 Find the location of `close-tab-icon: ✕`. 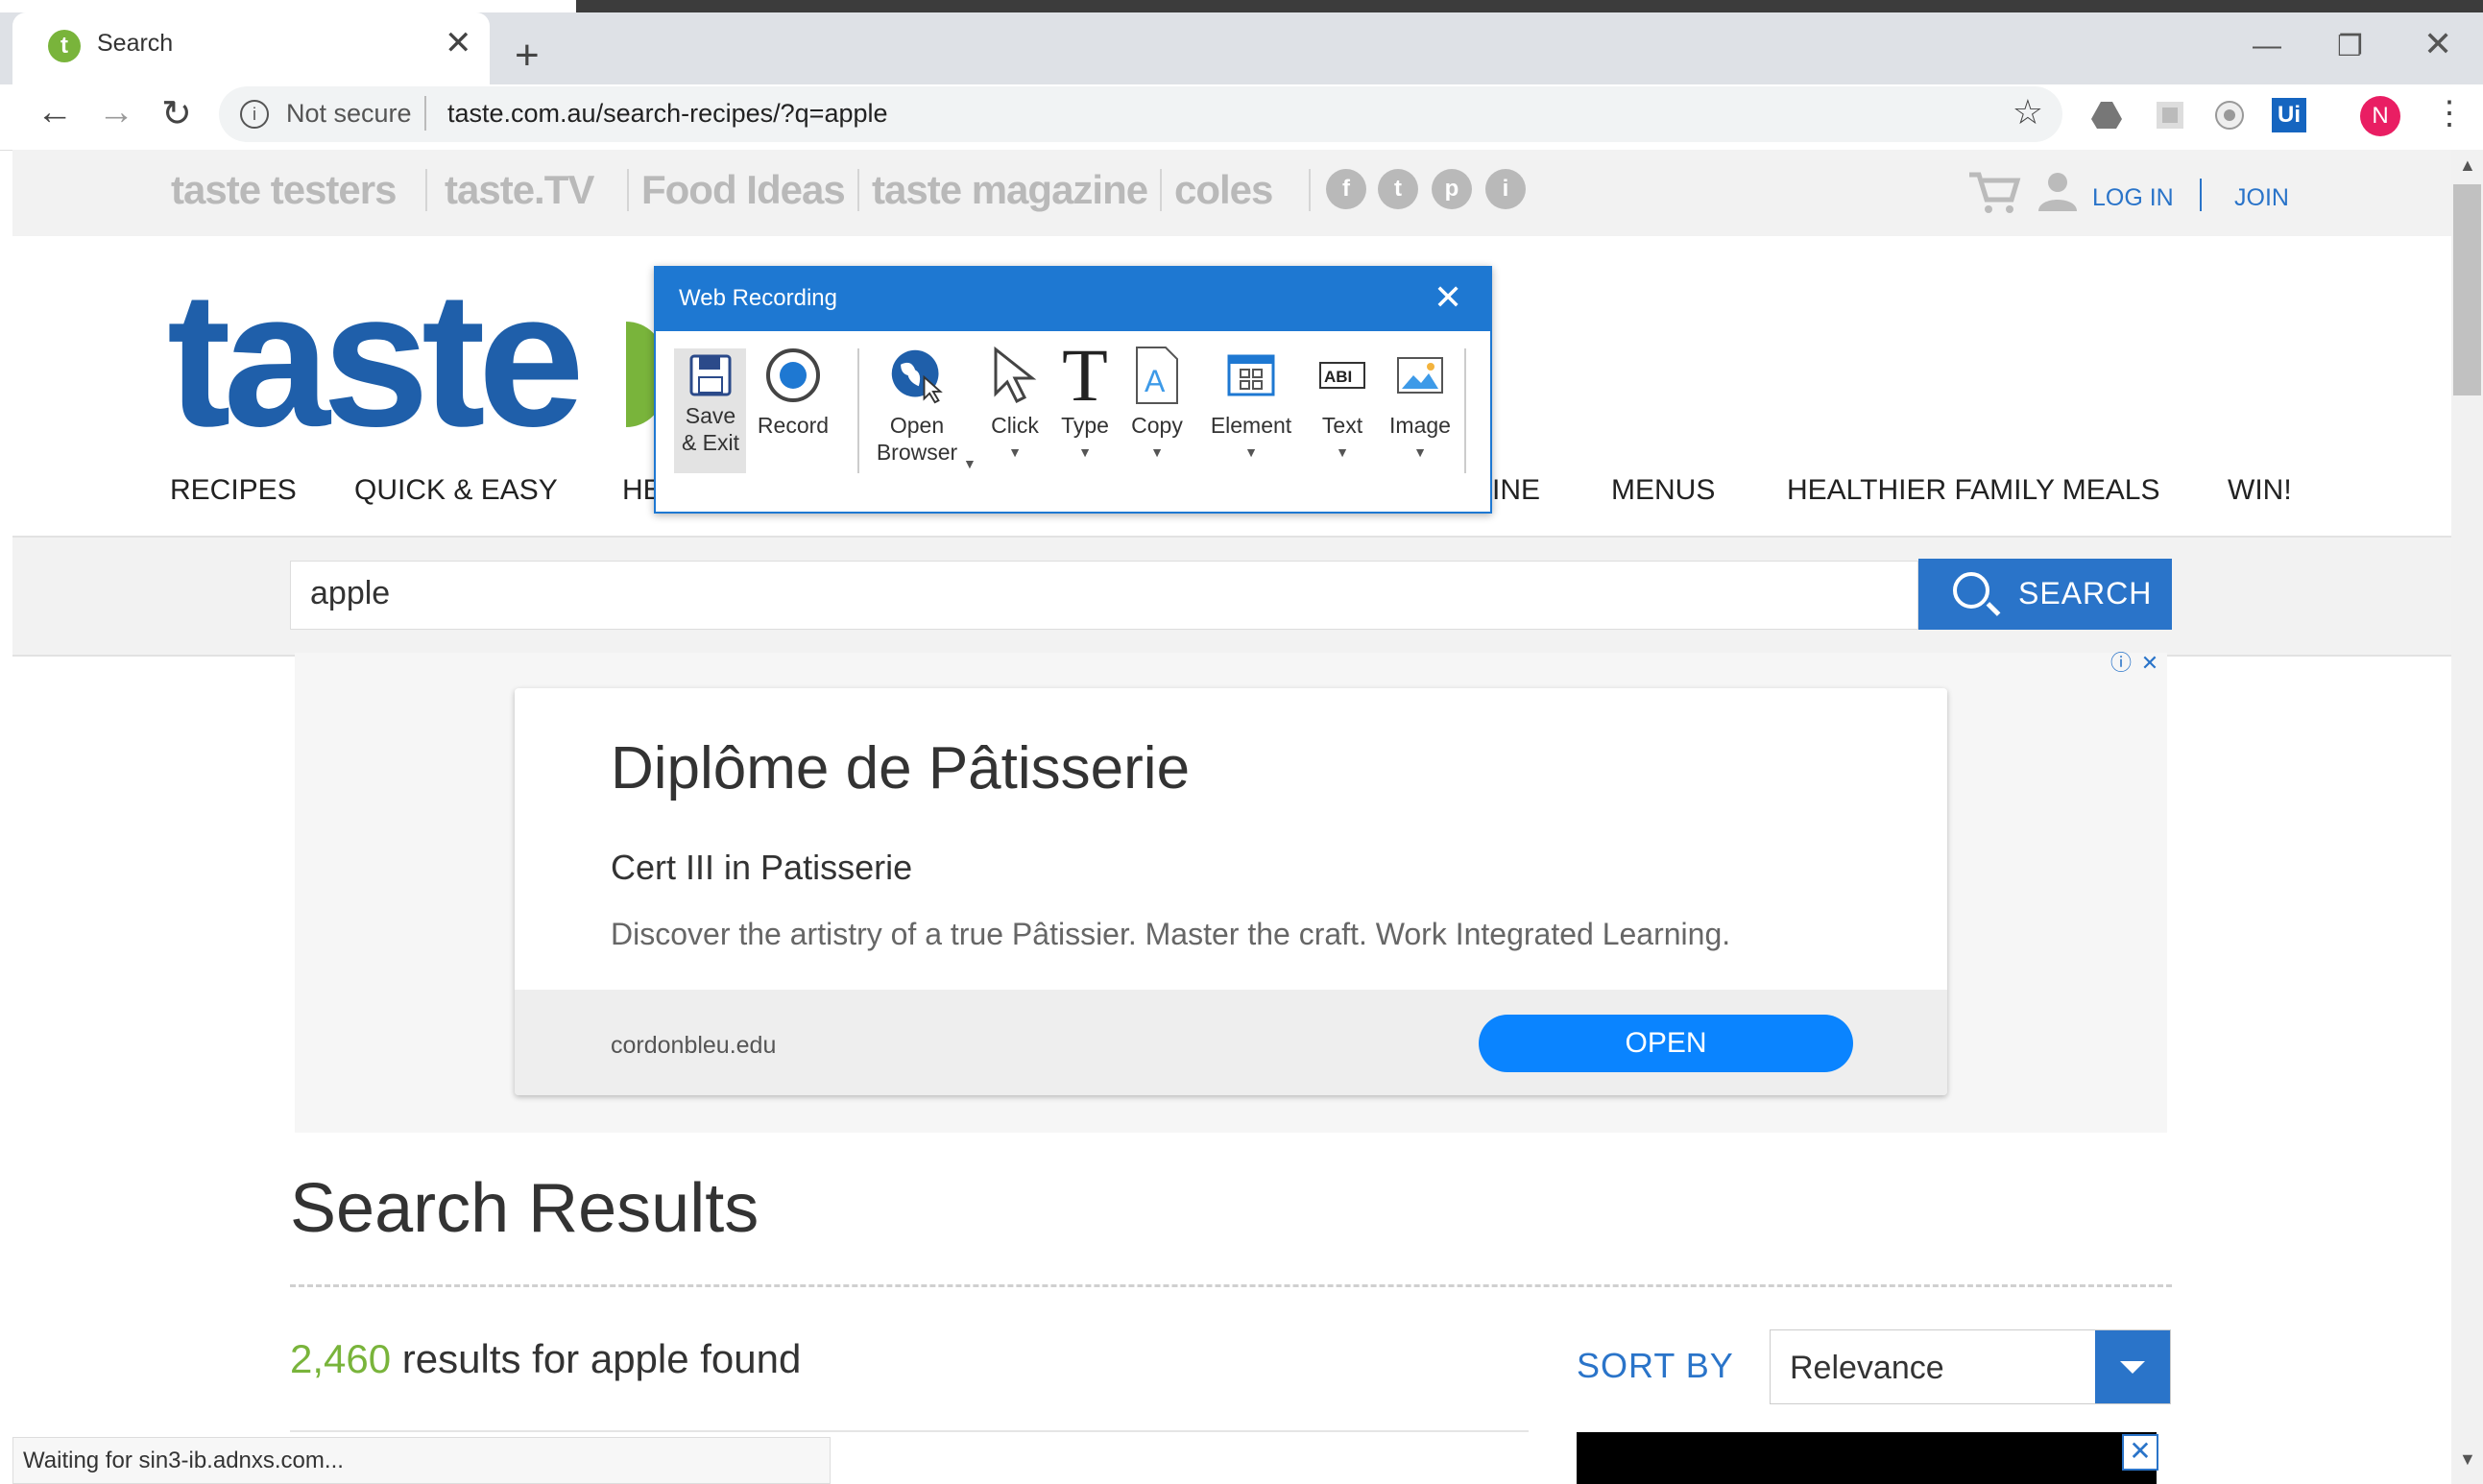

close-tab-icon: ✕ is located at coordinates (458, 43).